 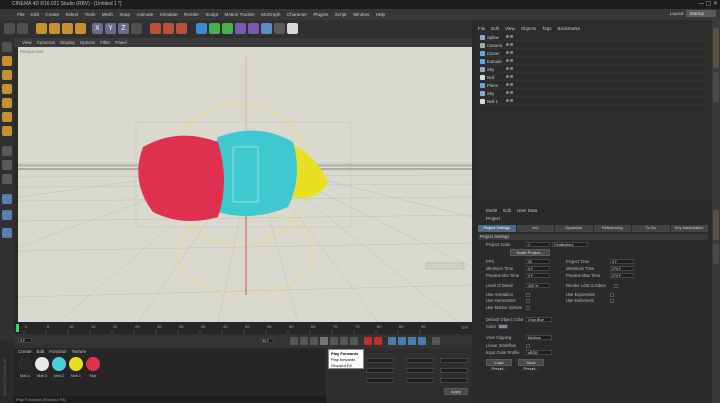 What do you see at coordinates (497, 228) in the screenshot?
I see `tab-project-settings: Project Settings` at bounding box center [497, 228].